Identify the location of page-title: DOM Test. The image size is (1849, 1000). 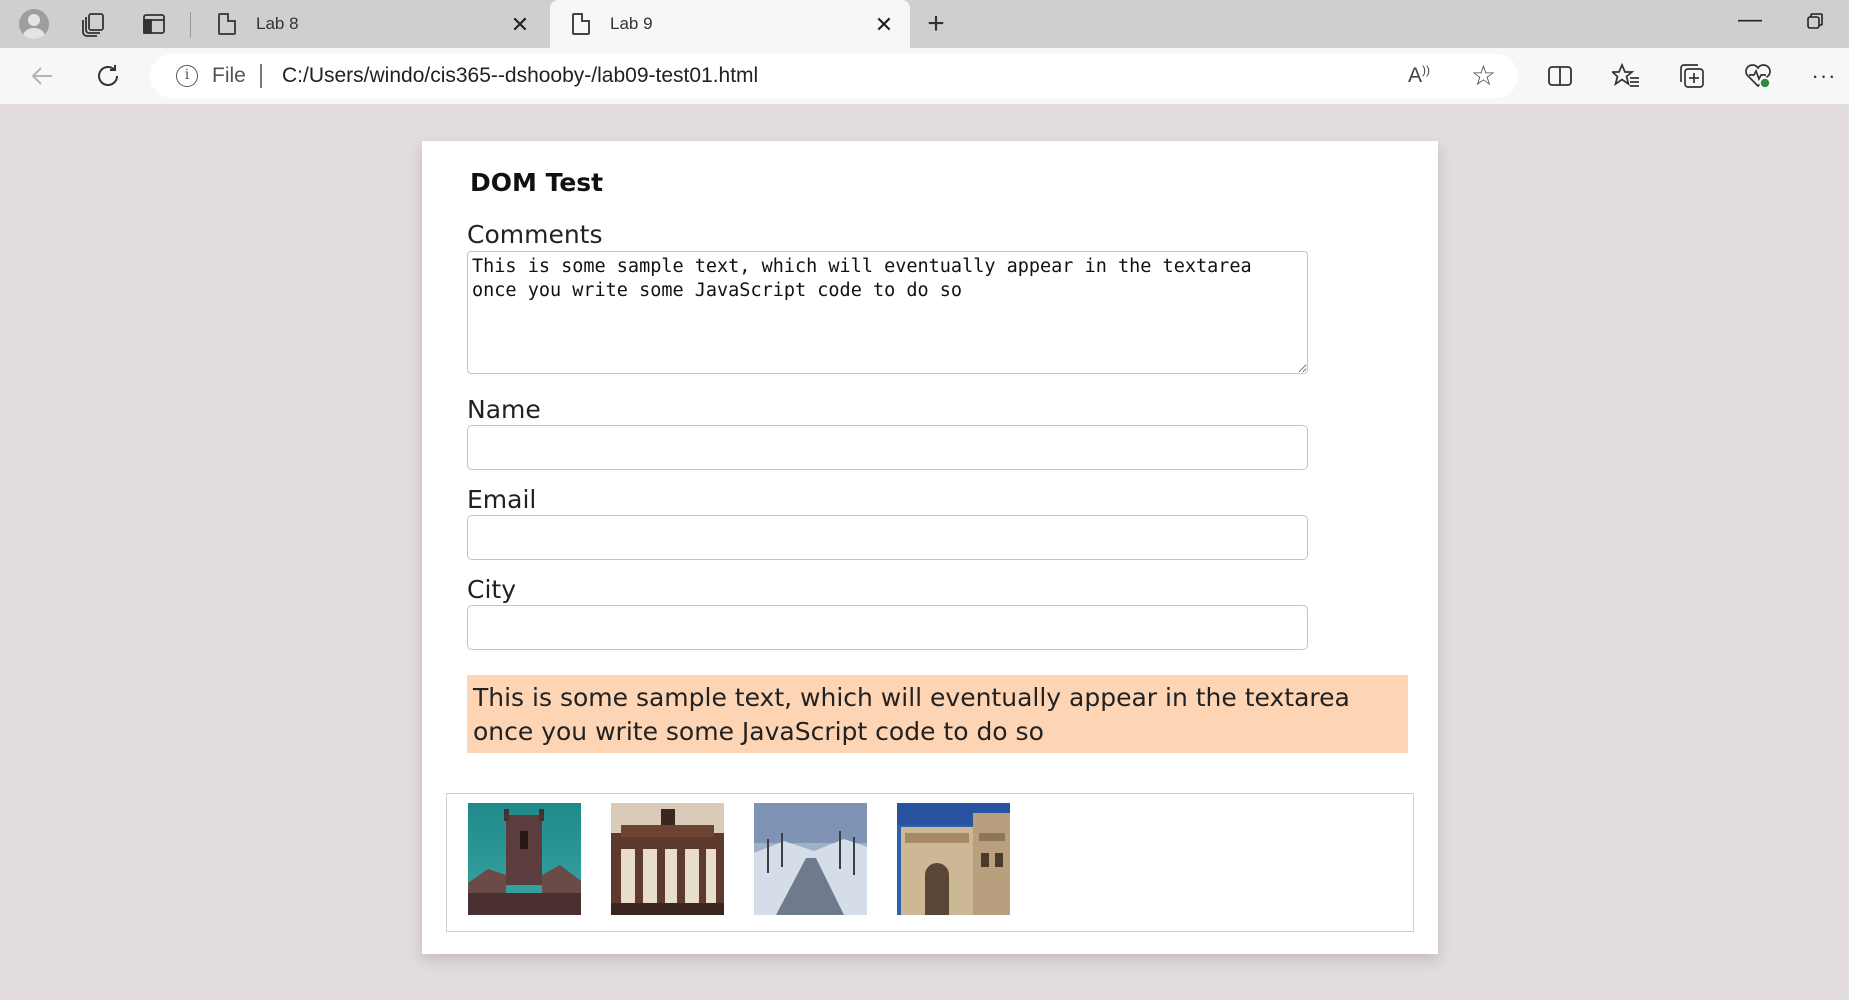
(537, 182).